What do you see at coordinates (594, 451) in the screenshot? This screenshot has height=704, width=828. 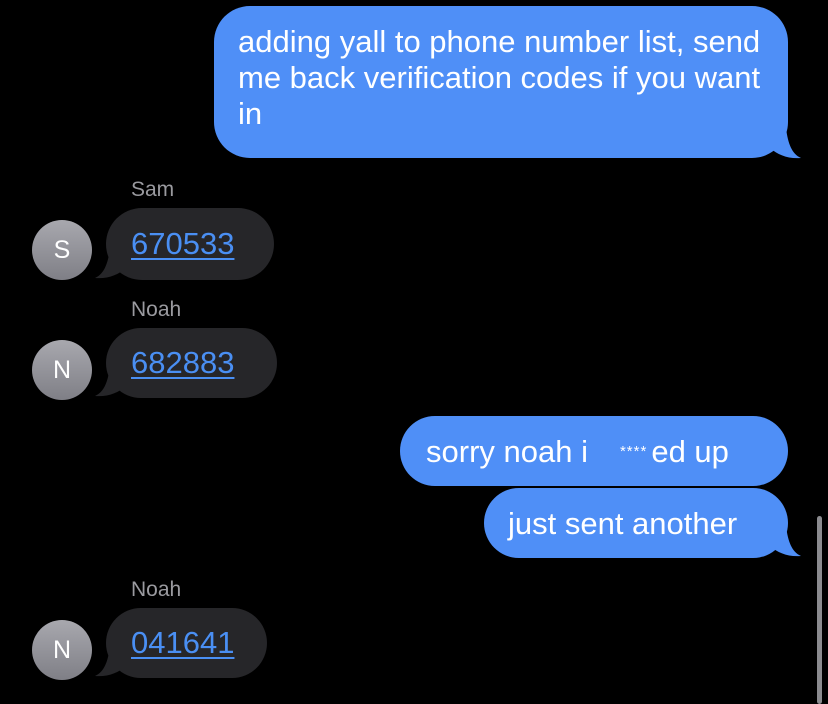 I see `outgoing-message-bubble: sorry noah i **** ed up` at bounding box center [594, 451].